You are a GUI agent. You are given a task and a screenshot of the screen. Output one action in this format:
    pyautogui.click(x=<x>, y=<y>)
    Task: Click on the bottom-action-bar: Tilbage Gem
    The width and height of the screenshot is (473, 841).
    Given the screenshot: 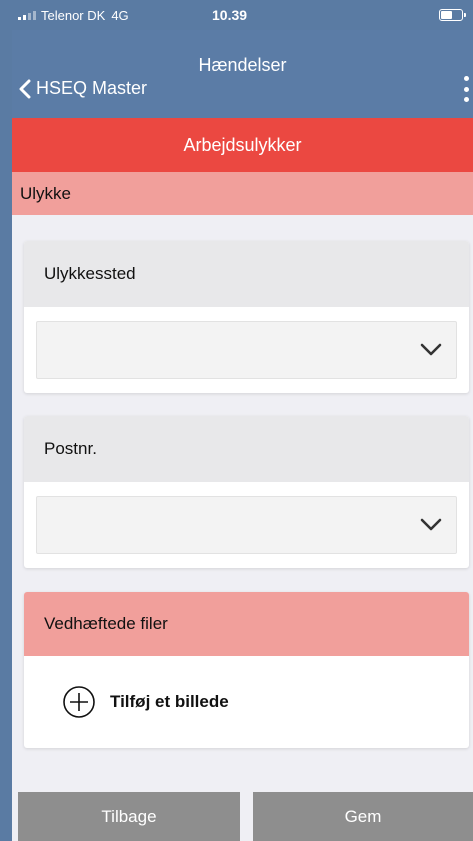 What is the action you would take?
    pyautogui.click(x=242, y=816)
    